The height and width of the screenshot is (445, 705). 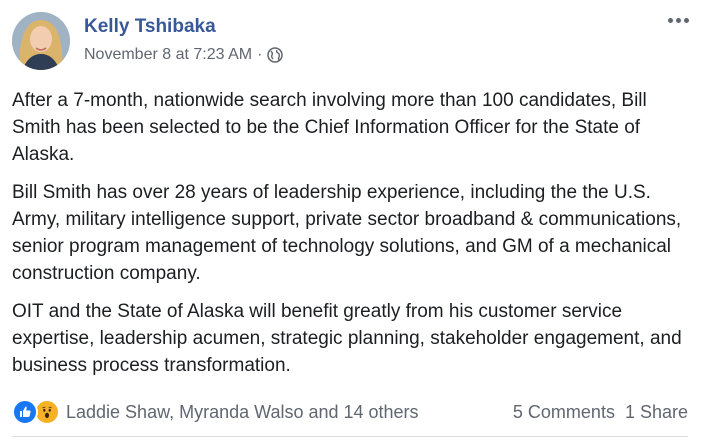 I want to click on avatar, so click(x=41, y=41).